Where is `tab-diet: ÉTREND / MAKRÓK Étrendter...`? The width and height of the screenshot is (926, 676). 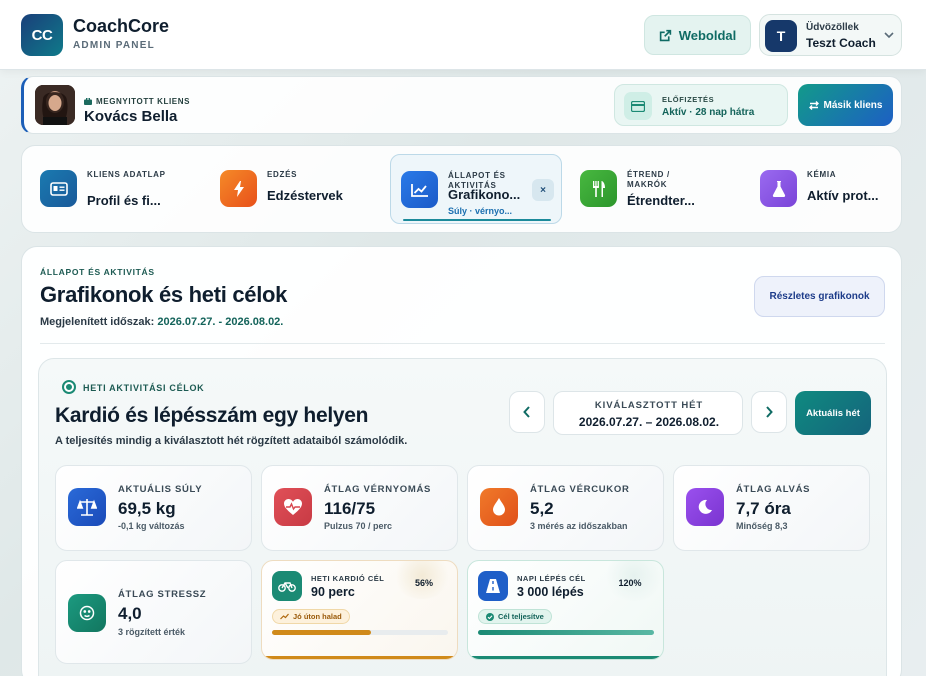 tab-diet: ÉTREND / MAKRÓK Étrendter... is located at coordinates (656, 189).